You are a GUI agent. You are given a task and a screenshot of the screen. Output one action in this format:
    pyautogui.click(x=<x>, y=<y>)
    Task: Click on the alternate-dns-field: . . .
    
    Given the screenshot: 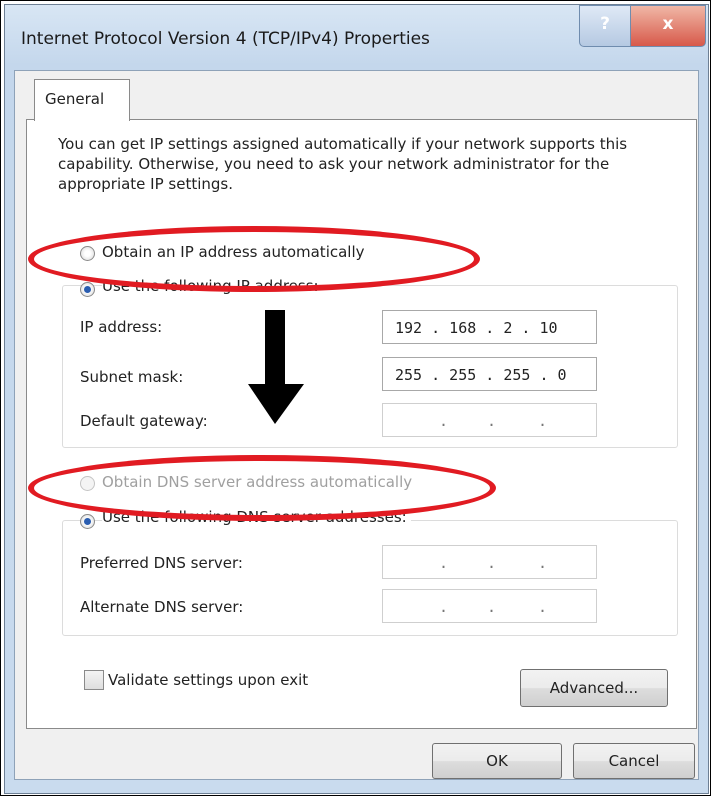 What is the action you would take?
    pyautogui.click(x=489, y=606)
    